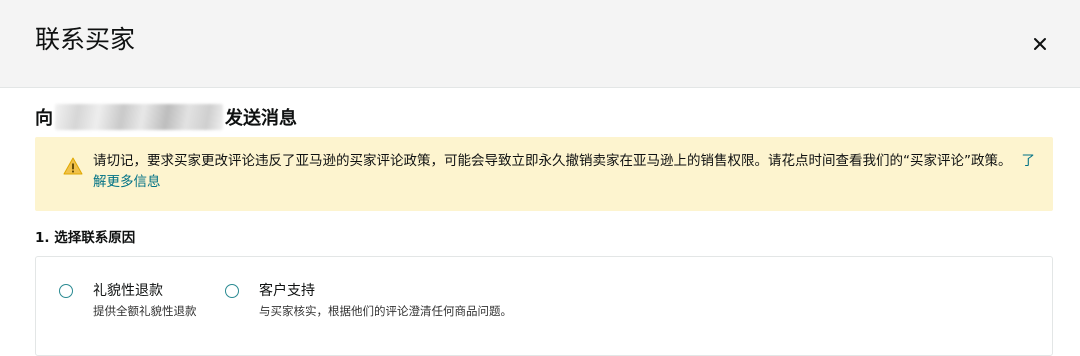  I want to click on close-button, so click(1040, 44).